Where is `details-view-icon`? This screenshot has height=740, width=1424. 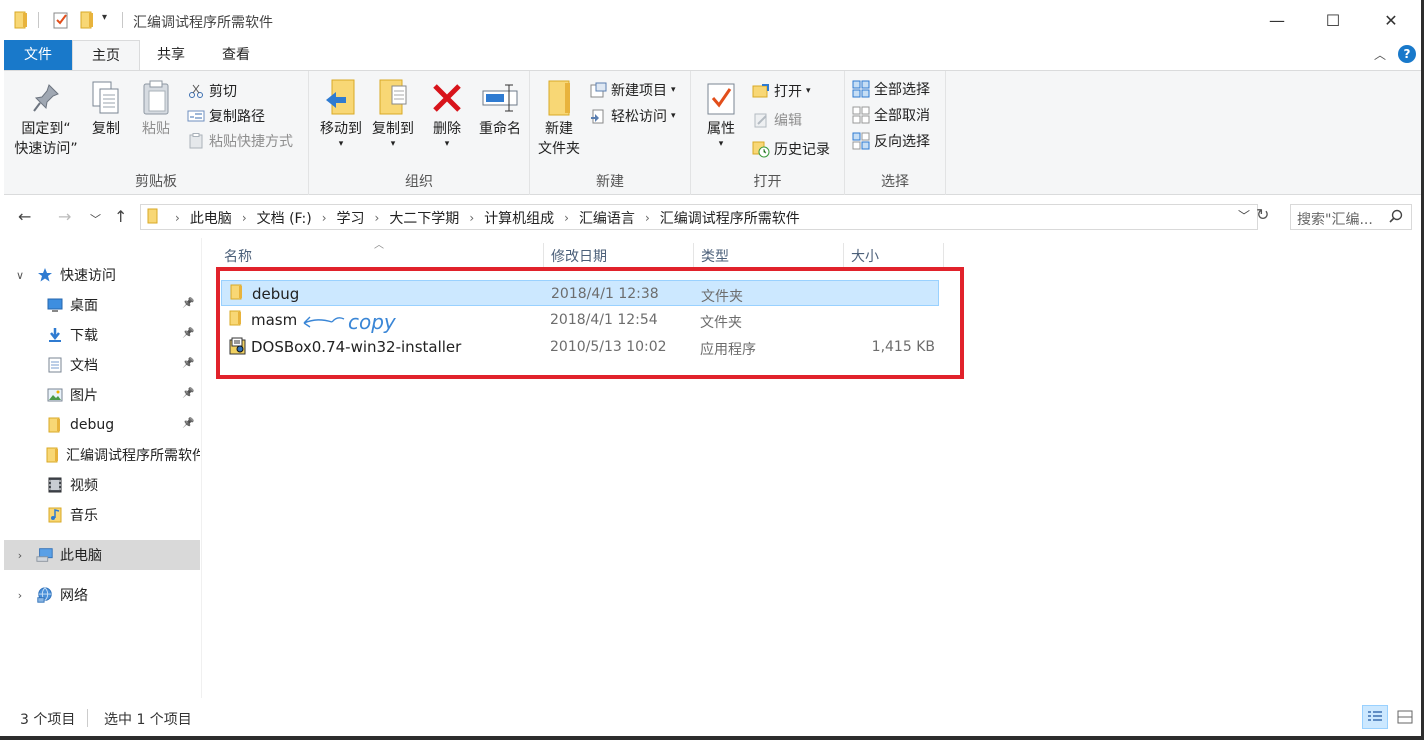 details-view-icon is located at coordinates (1375, 717).